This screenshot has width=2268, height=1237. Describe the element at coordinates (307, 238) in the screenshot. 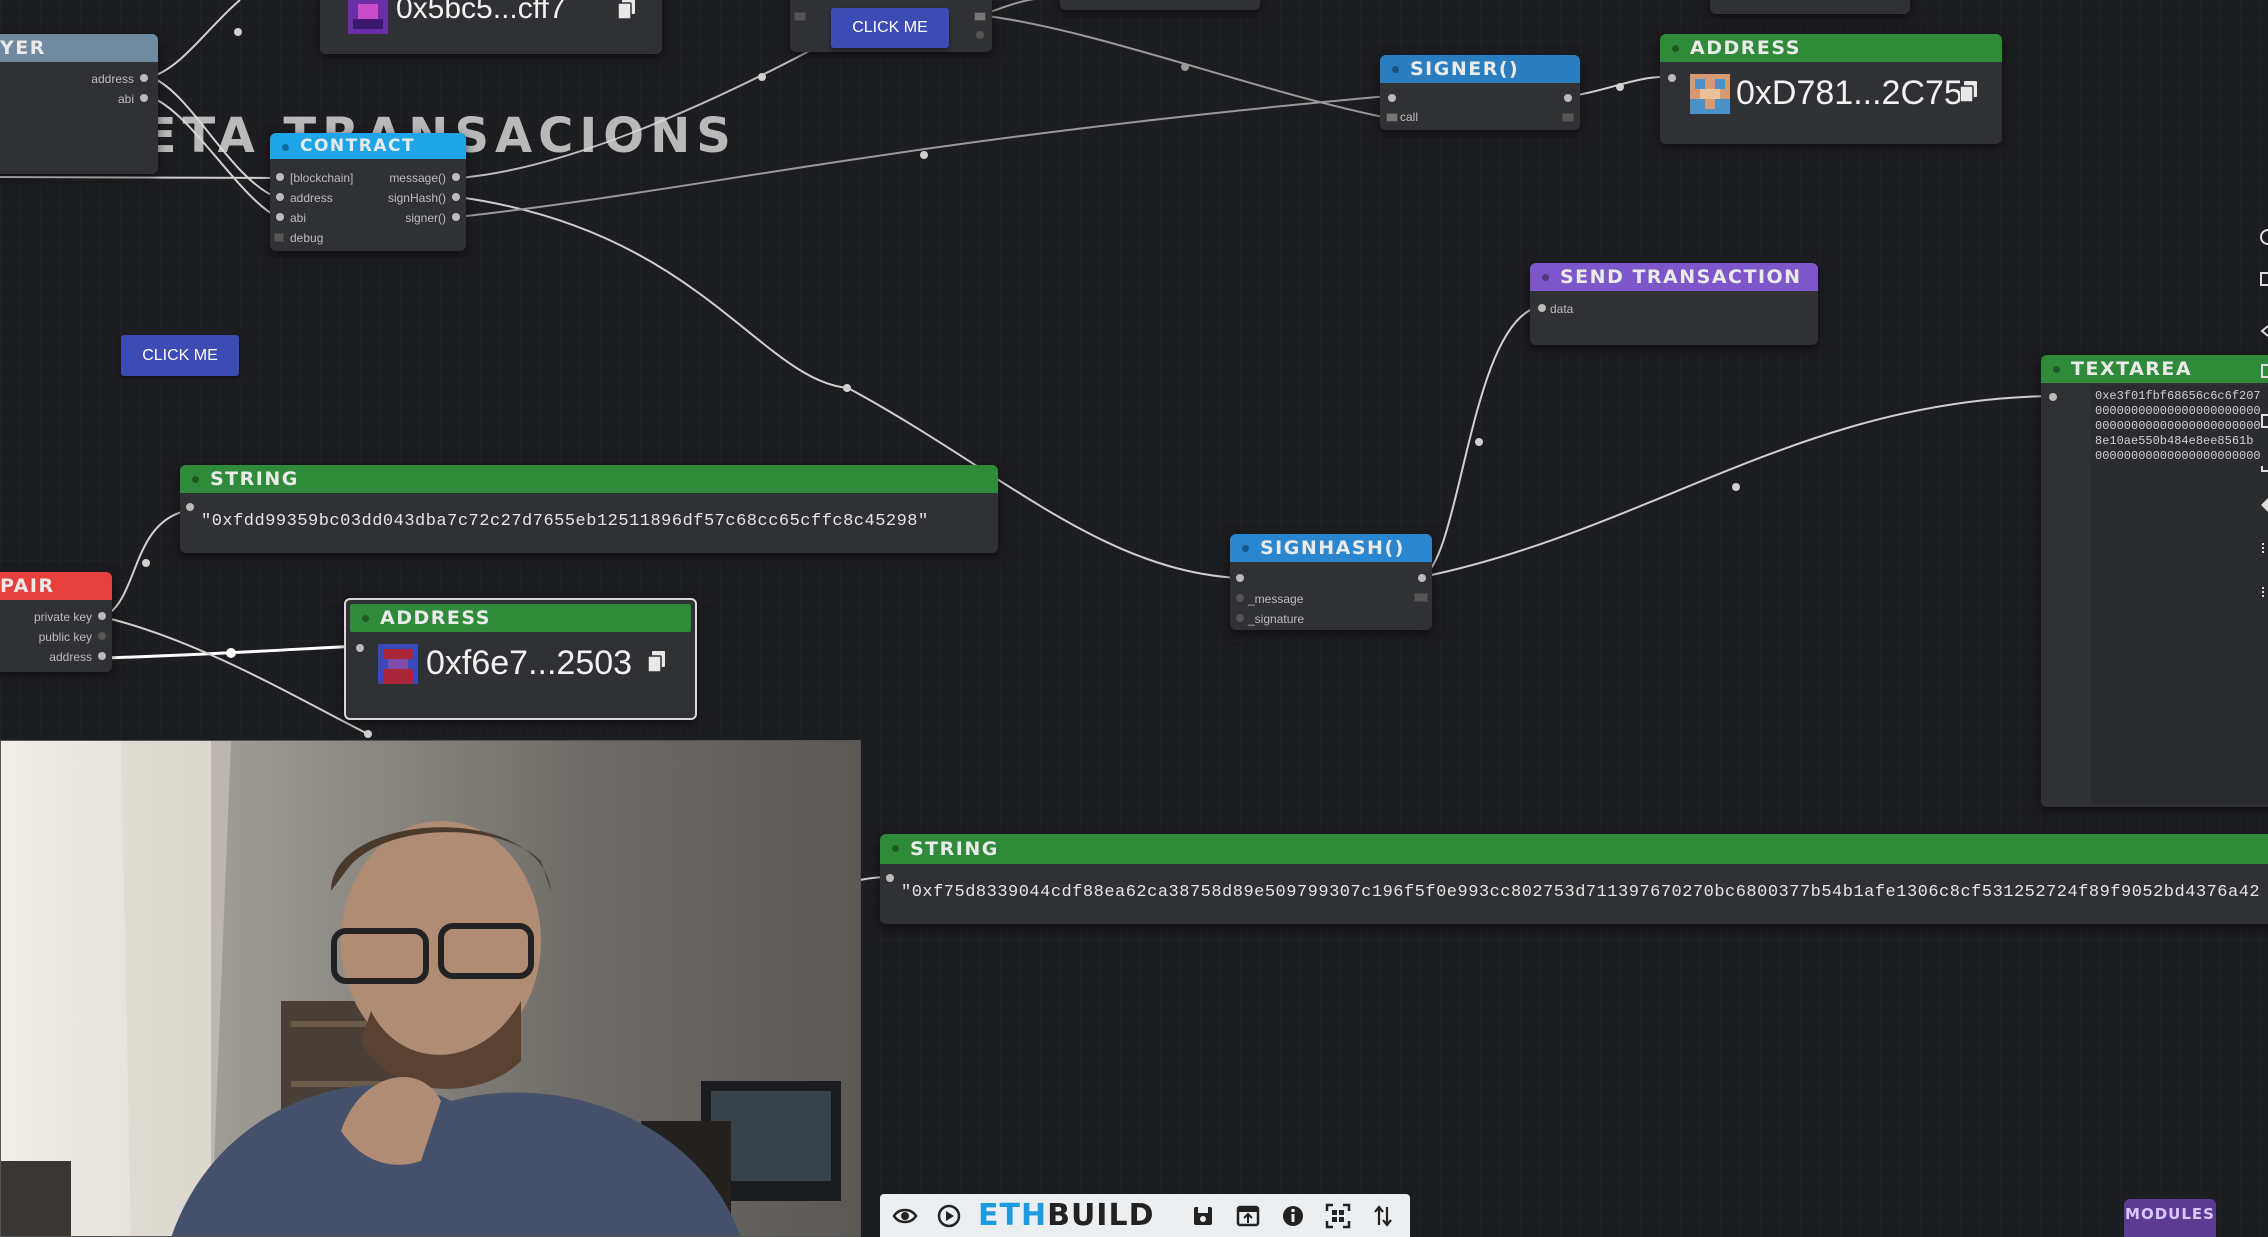

I see `input-debug-label: debug` at that location.